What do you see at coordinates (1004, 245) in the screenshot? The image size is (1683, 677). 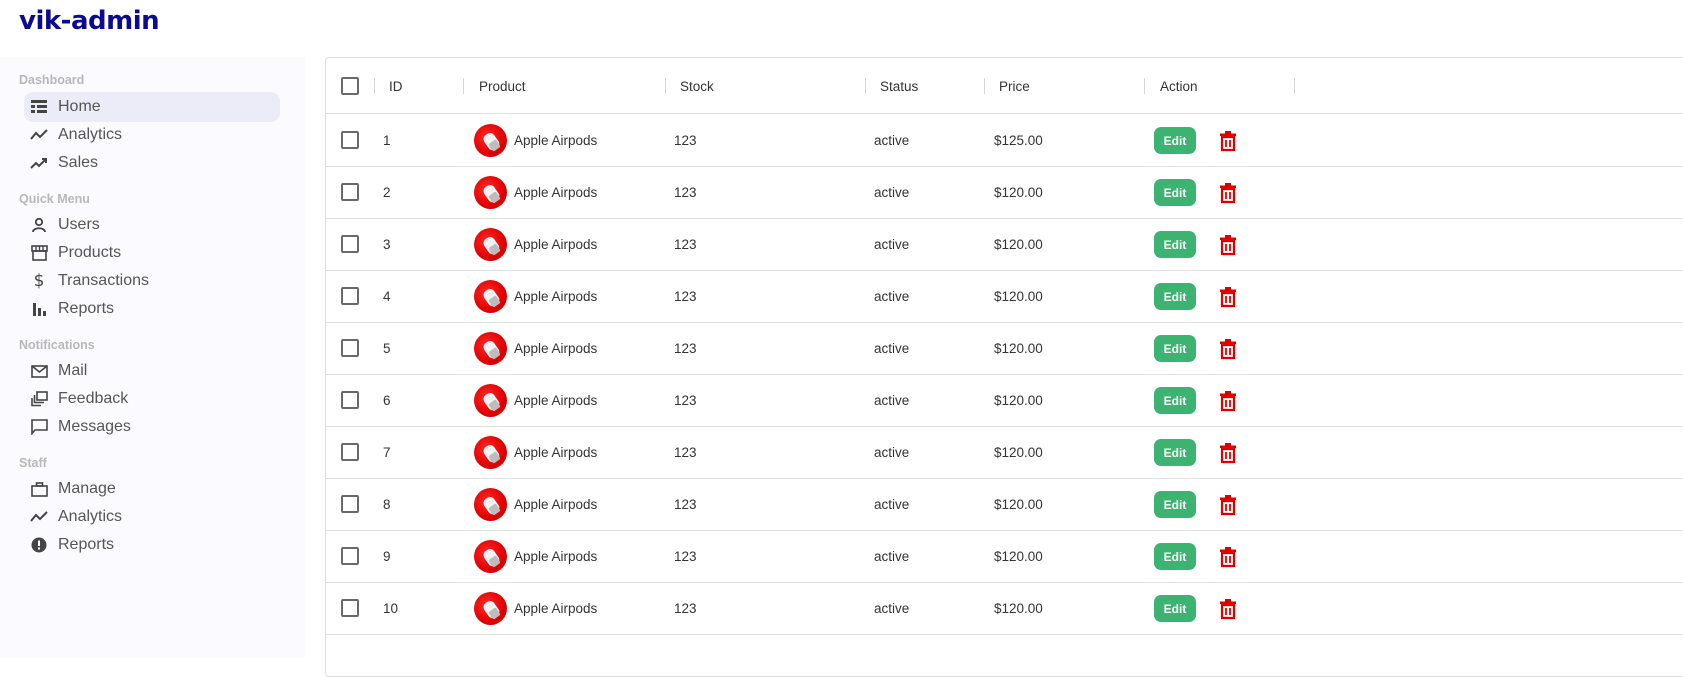 I see `table-row: 3 Apple Airpods 123 active $120.00 Edit` at bounding box center [1004, 245].